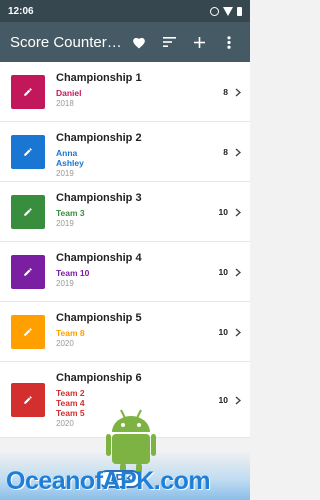 Image resolution: width=320 pixels, height=500 pixels. I want to click on alarm-icon, so click(214, 11).